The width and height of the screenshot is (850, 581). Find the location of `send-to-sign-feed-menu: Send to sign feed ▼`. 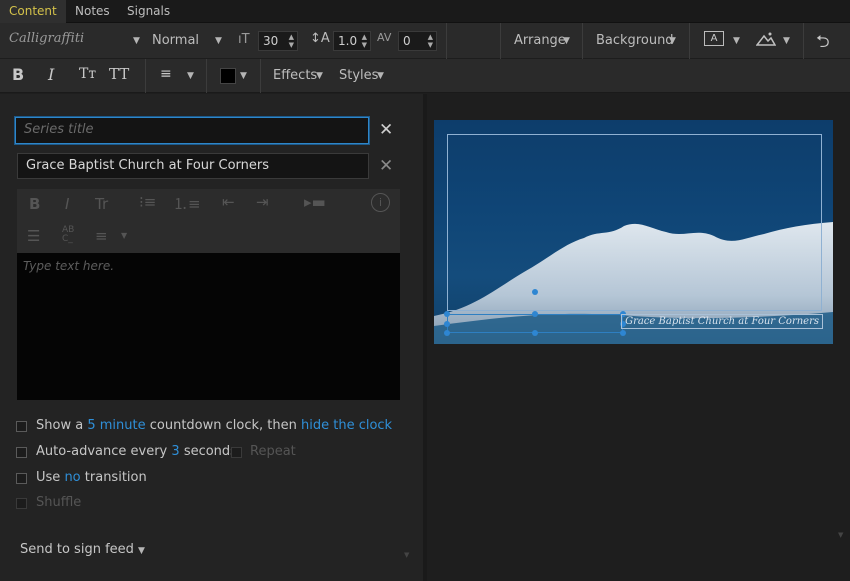

send-to-sign-feed-menu: Send to sign feed ▼ is located at coordinates (82, 549).